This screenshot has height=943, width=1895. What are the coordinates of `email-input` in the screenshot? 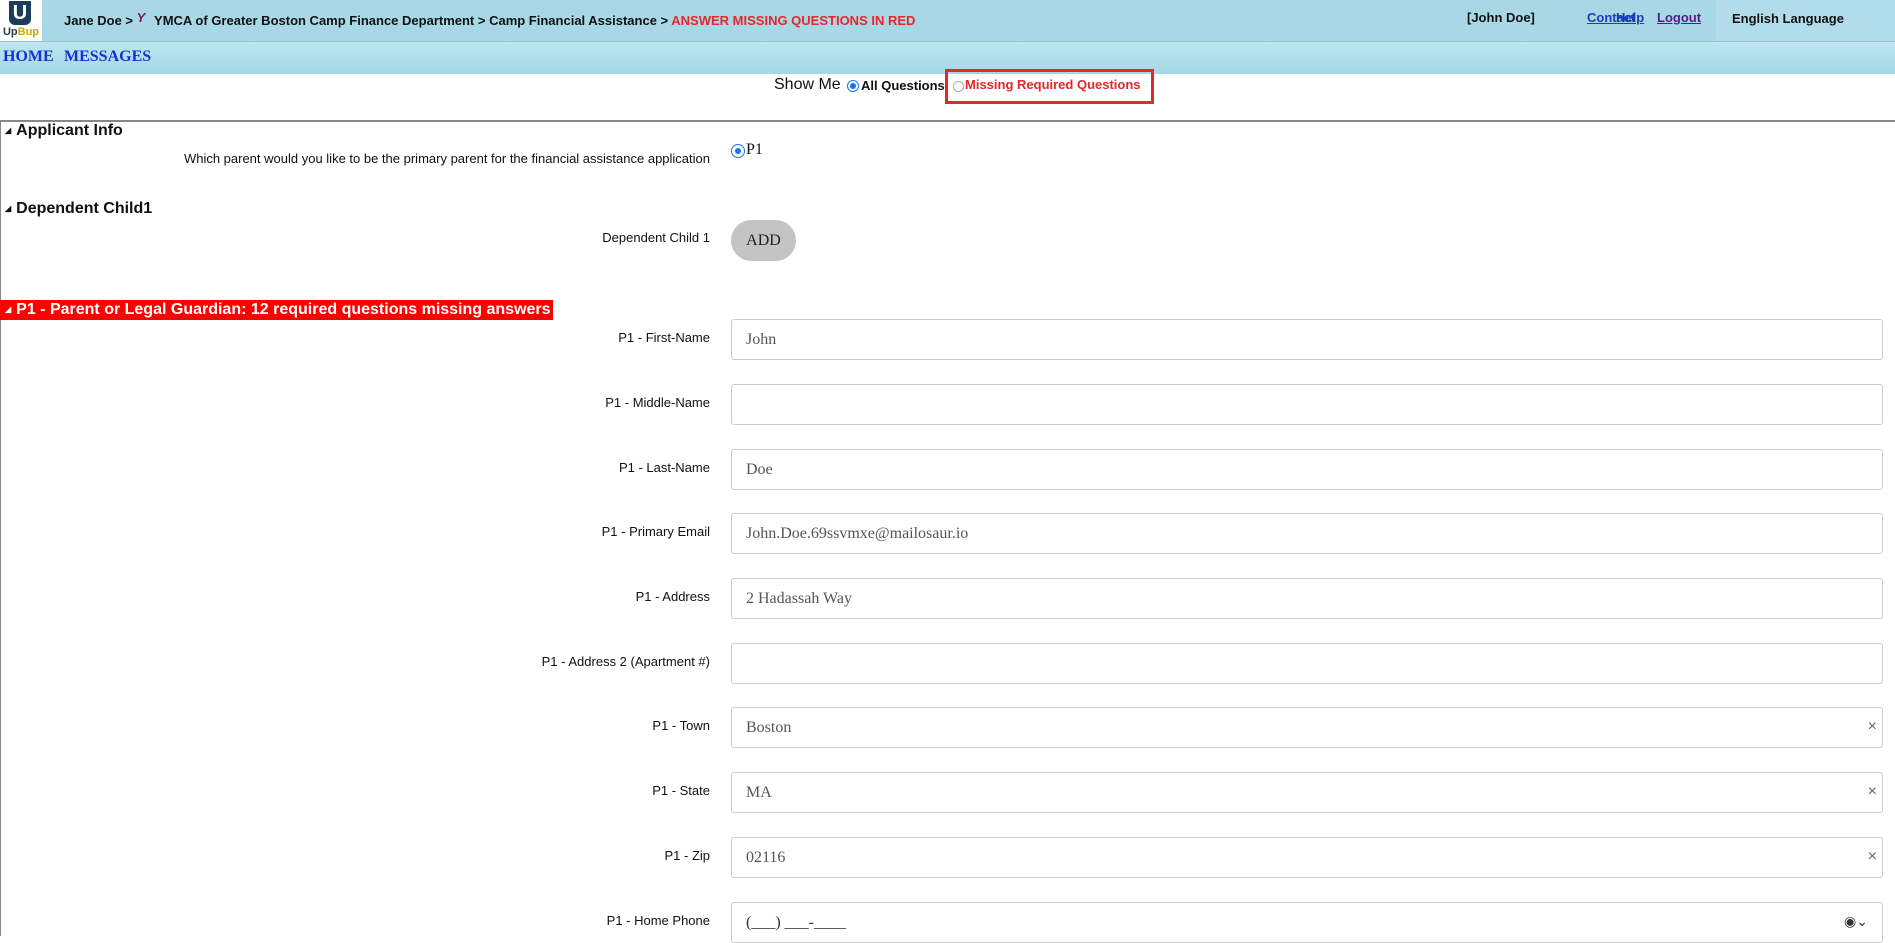 It's located at (1296, 533).